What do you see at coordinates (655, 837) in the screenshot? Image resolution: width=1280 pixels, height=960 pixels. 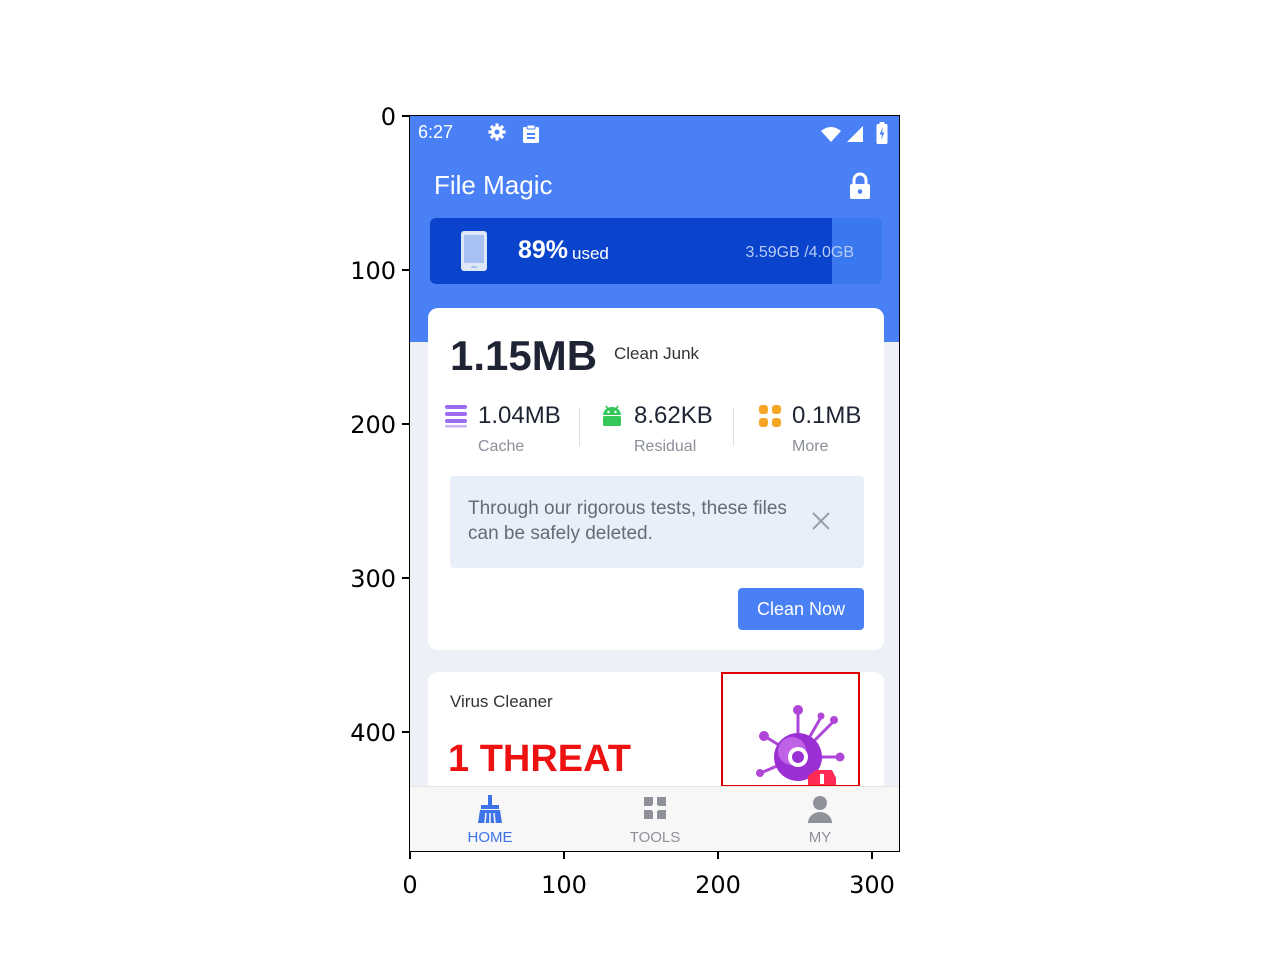 I see `nav-label: TOOLS` at bounding box center [655, 837].